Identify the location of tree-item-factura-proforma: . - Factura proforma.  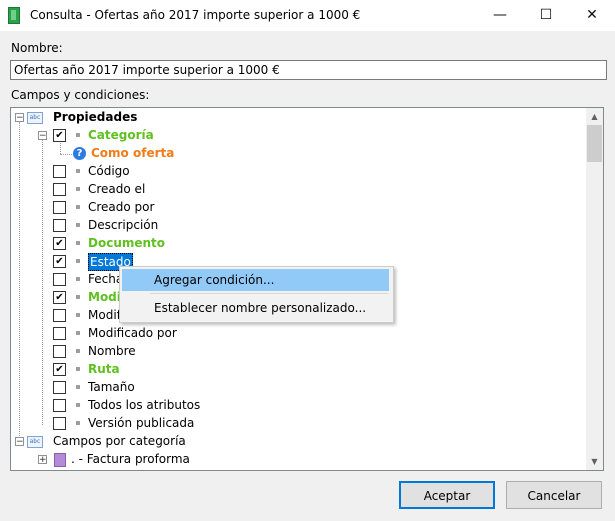
(130, 459).